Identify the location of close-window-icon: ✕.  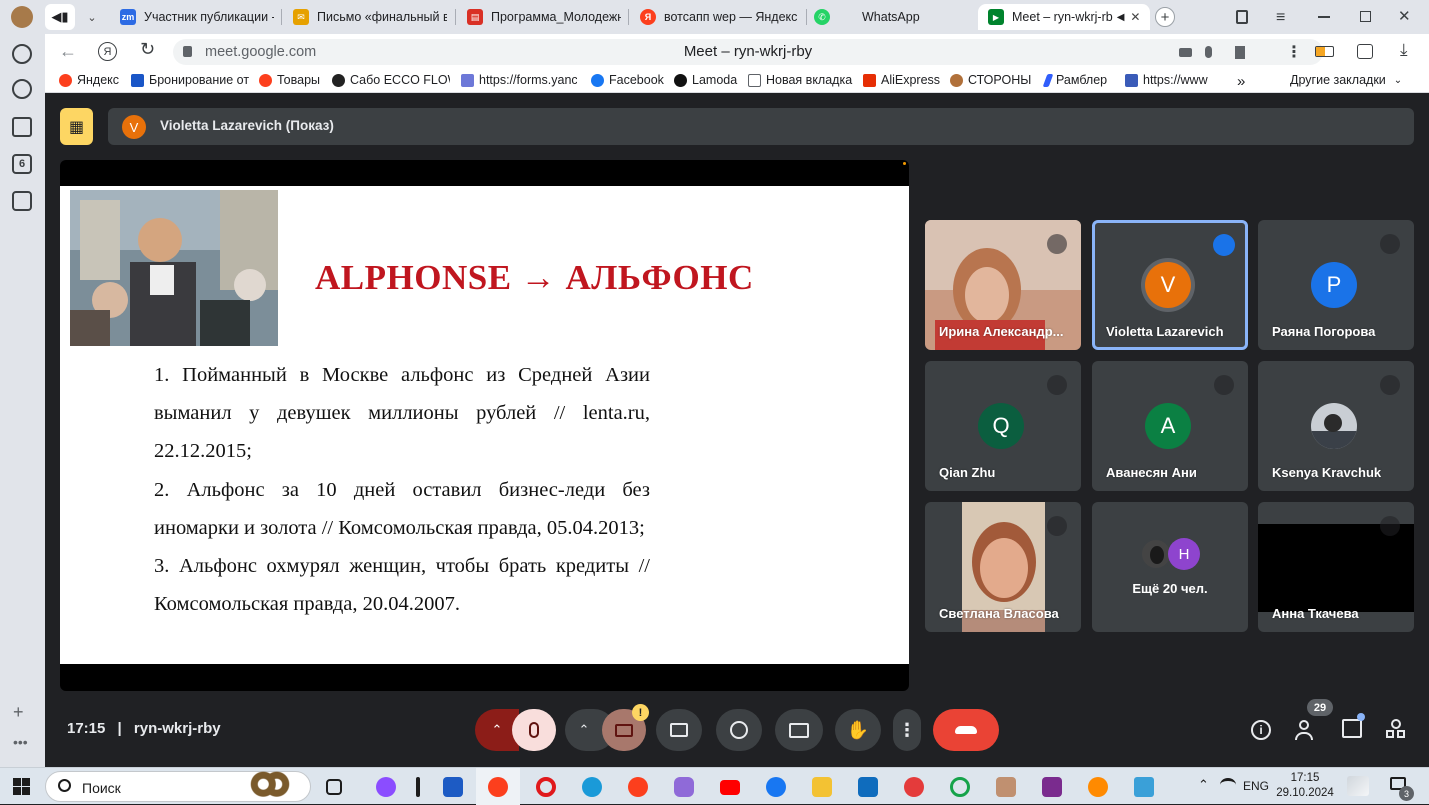
(1404, 16).